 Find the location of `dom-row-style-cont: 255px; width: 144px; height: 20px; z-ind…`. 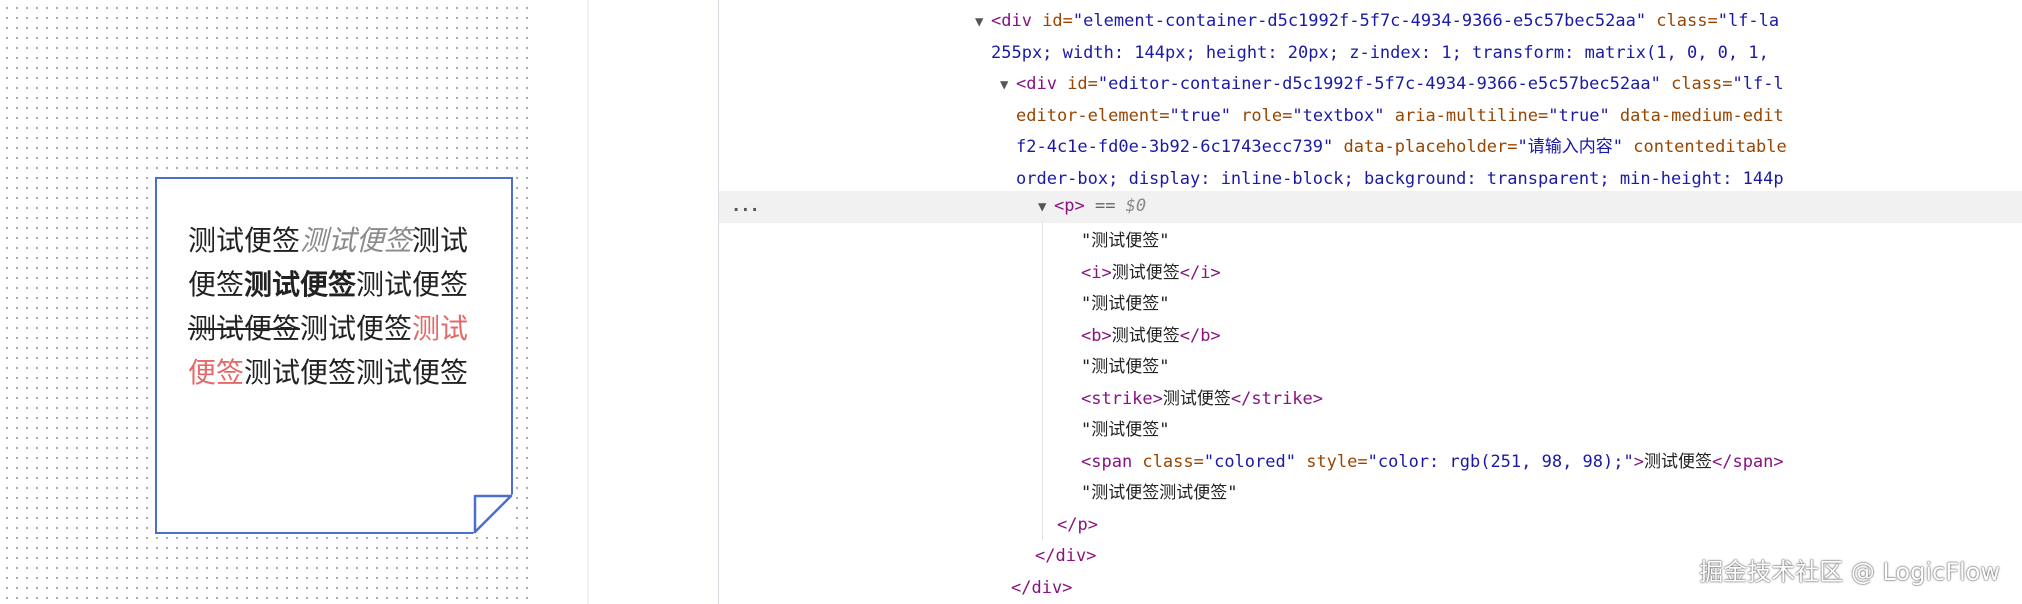

dom-row-style-cont: 255px; width: 144px; height: 20px; z-ind… is located at coordinates (1380, 52).